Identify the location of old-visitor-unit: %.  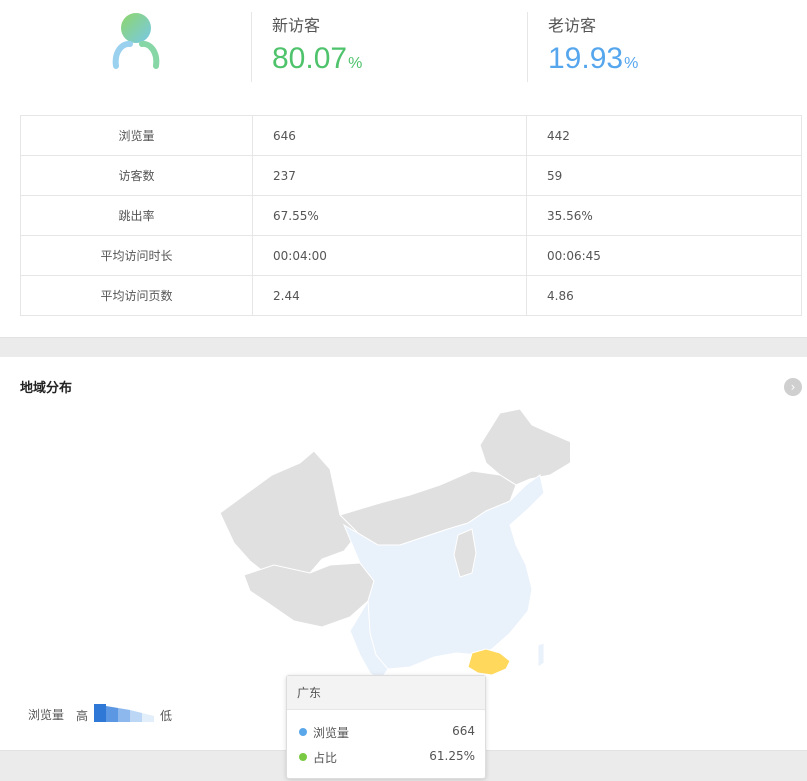
(631, 63).